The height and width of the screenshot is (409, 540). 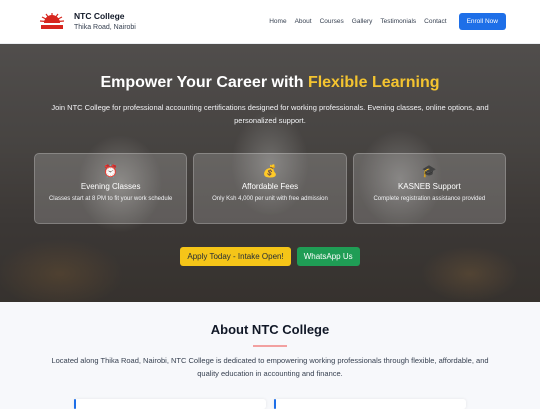 I want to click on feature-title: Evening Classes, so click(x=110, y=186).